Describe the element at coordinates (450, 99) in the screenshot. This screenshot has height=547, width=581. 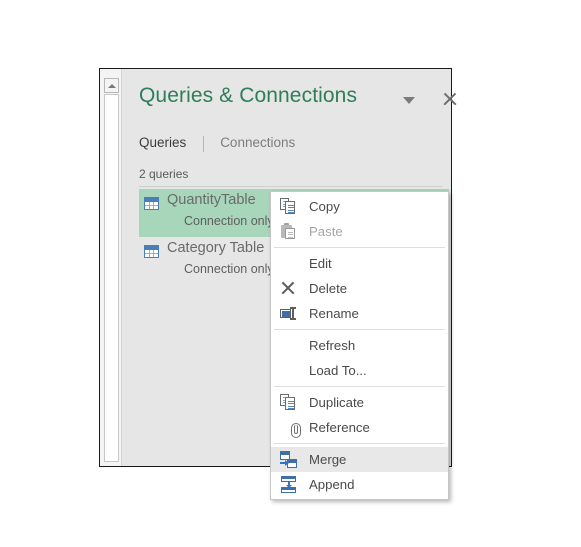
I see `close-icon` at that location.